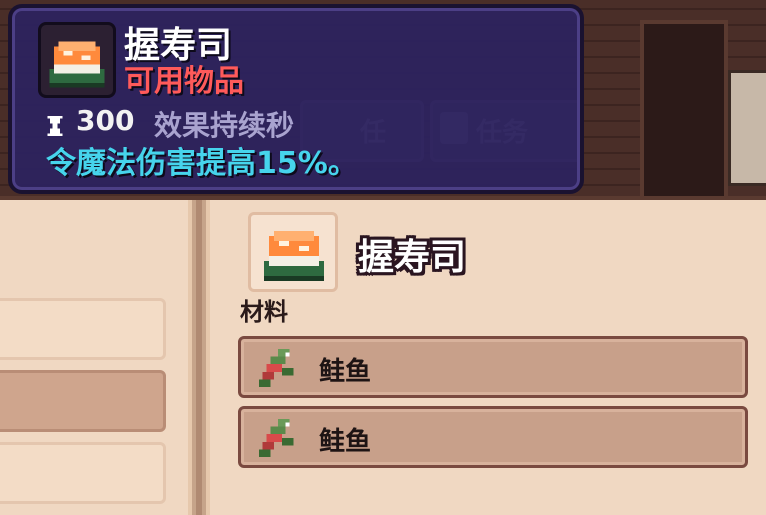  I want to click on recipe-list-item-selected, so click(83, 401).